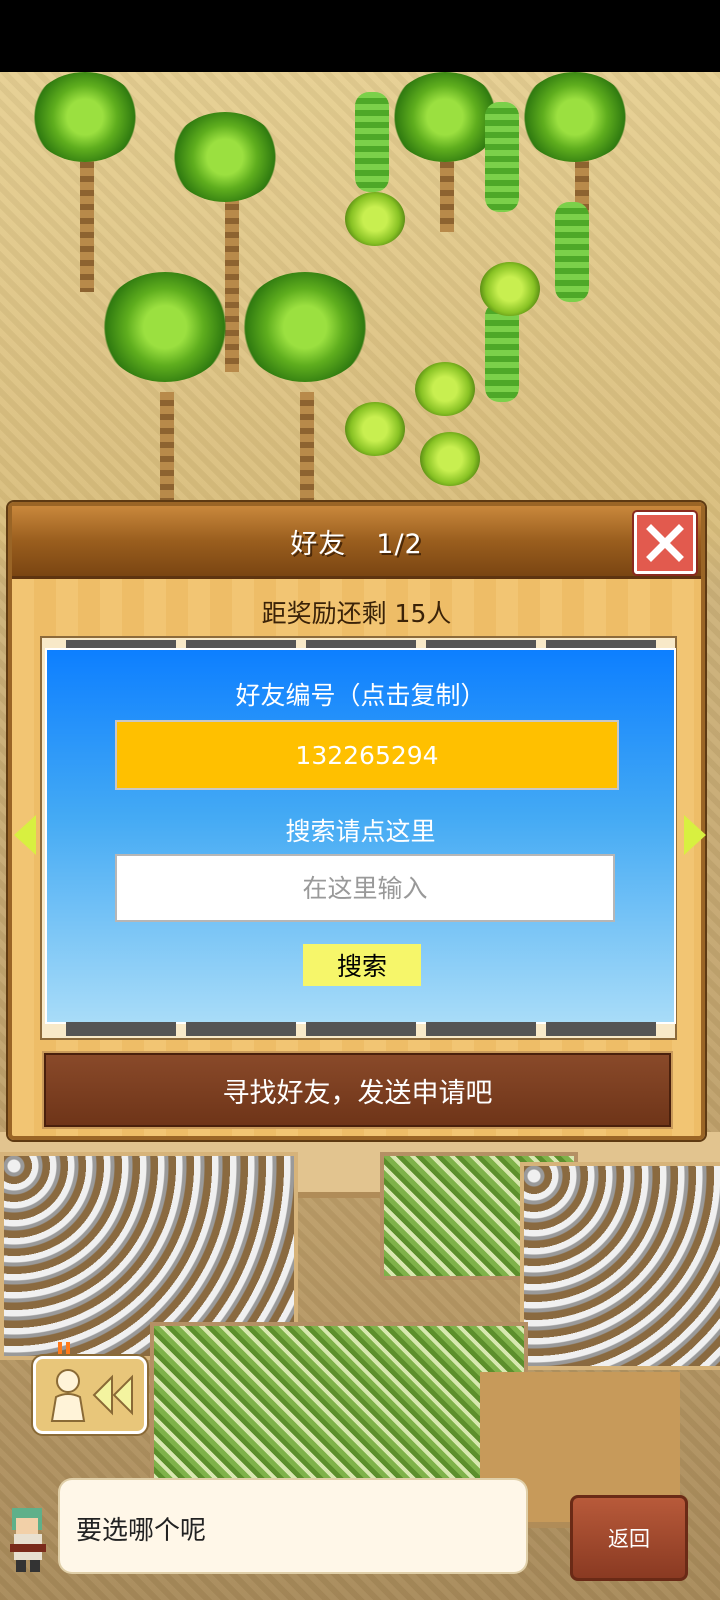 This screenshot has width=720, height=1600. Describe the element at coordinates (361, 1029) in the screenshot. I see `panel-tabs-bottom` at that location.